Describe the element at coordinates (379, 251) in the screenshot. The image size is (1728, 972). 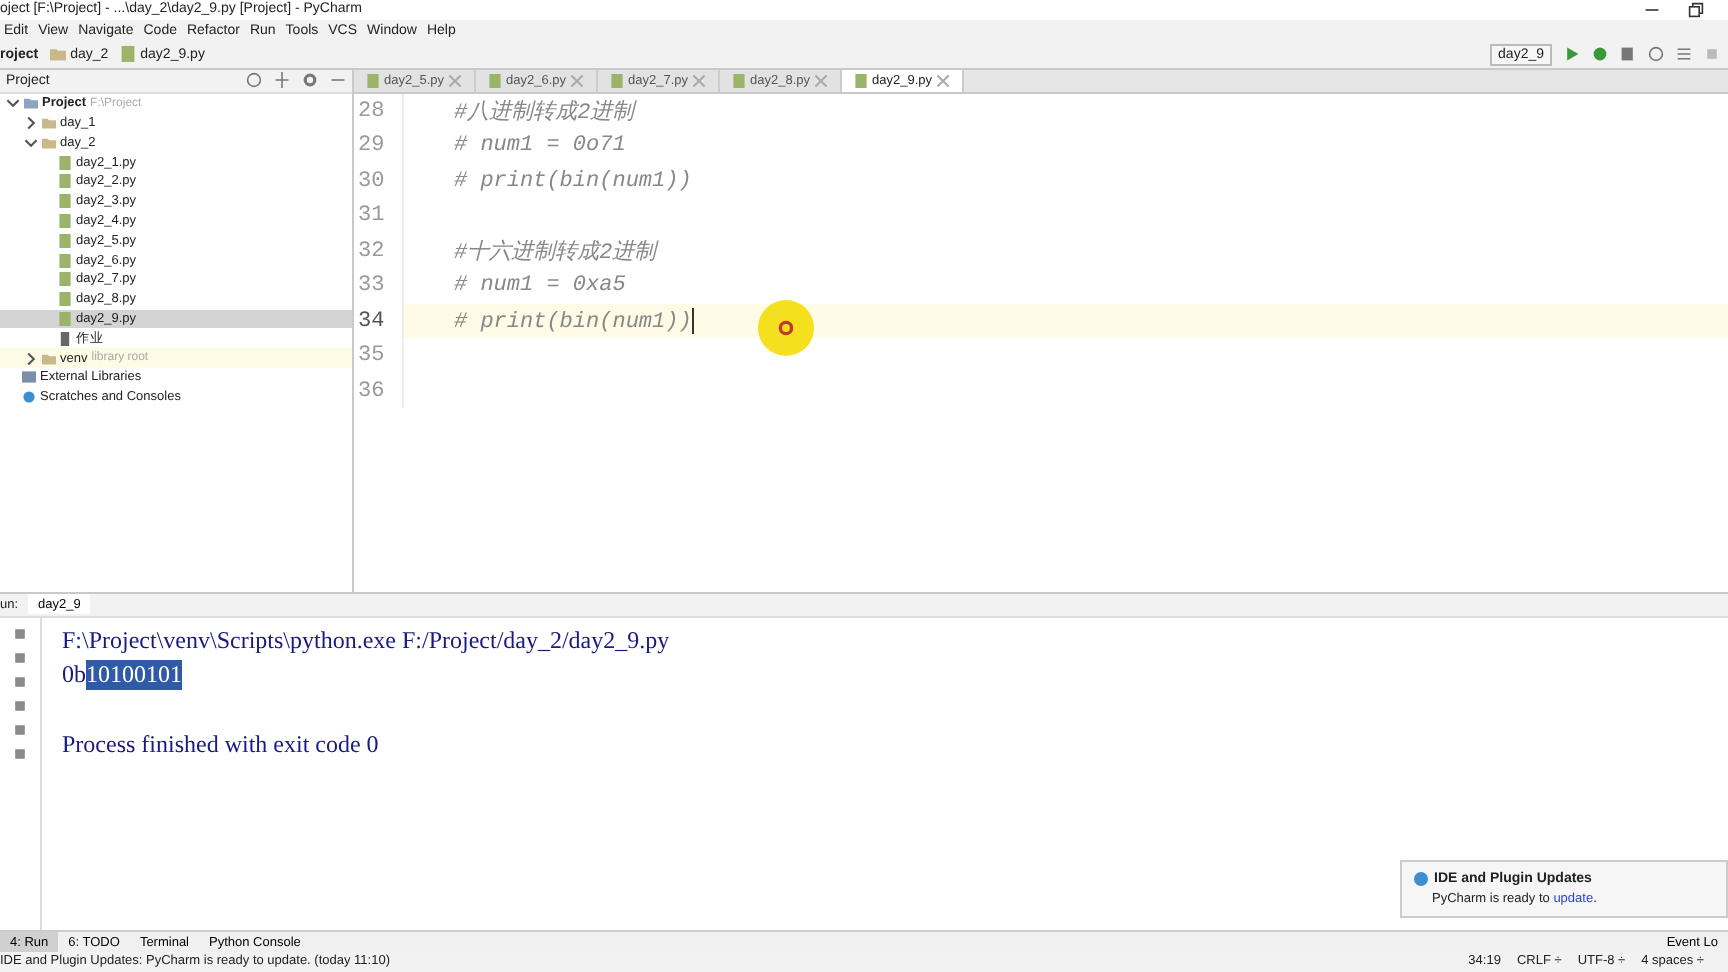
I see `line-number: 32` at that location.